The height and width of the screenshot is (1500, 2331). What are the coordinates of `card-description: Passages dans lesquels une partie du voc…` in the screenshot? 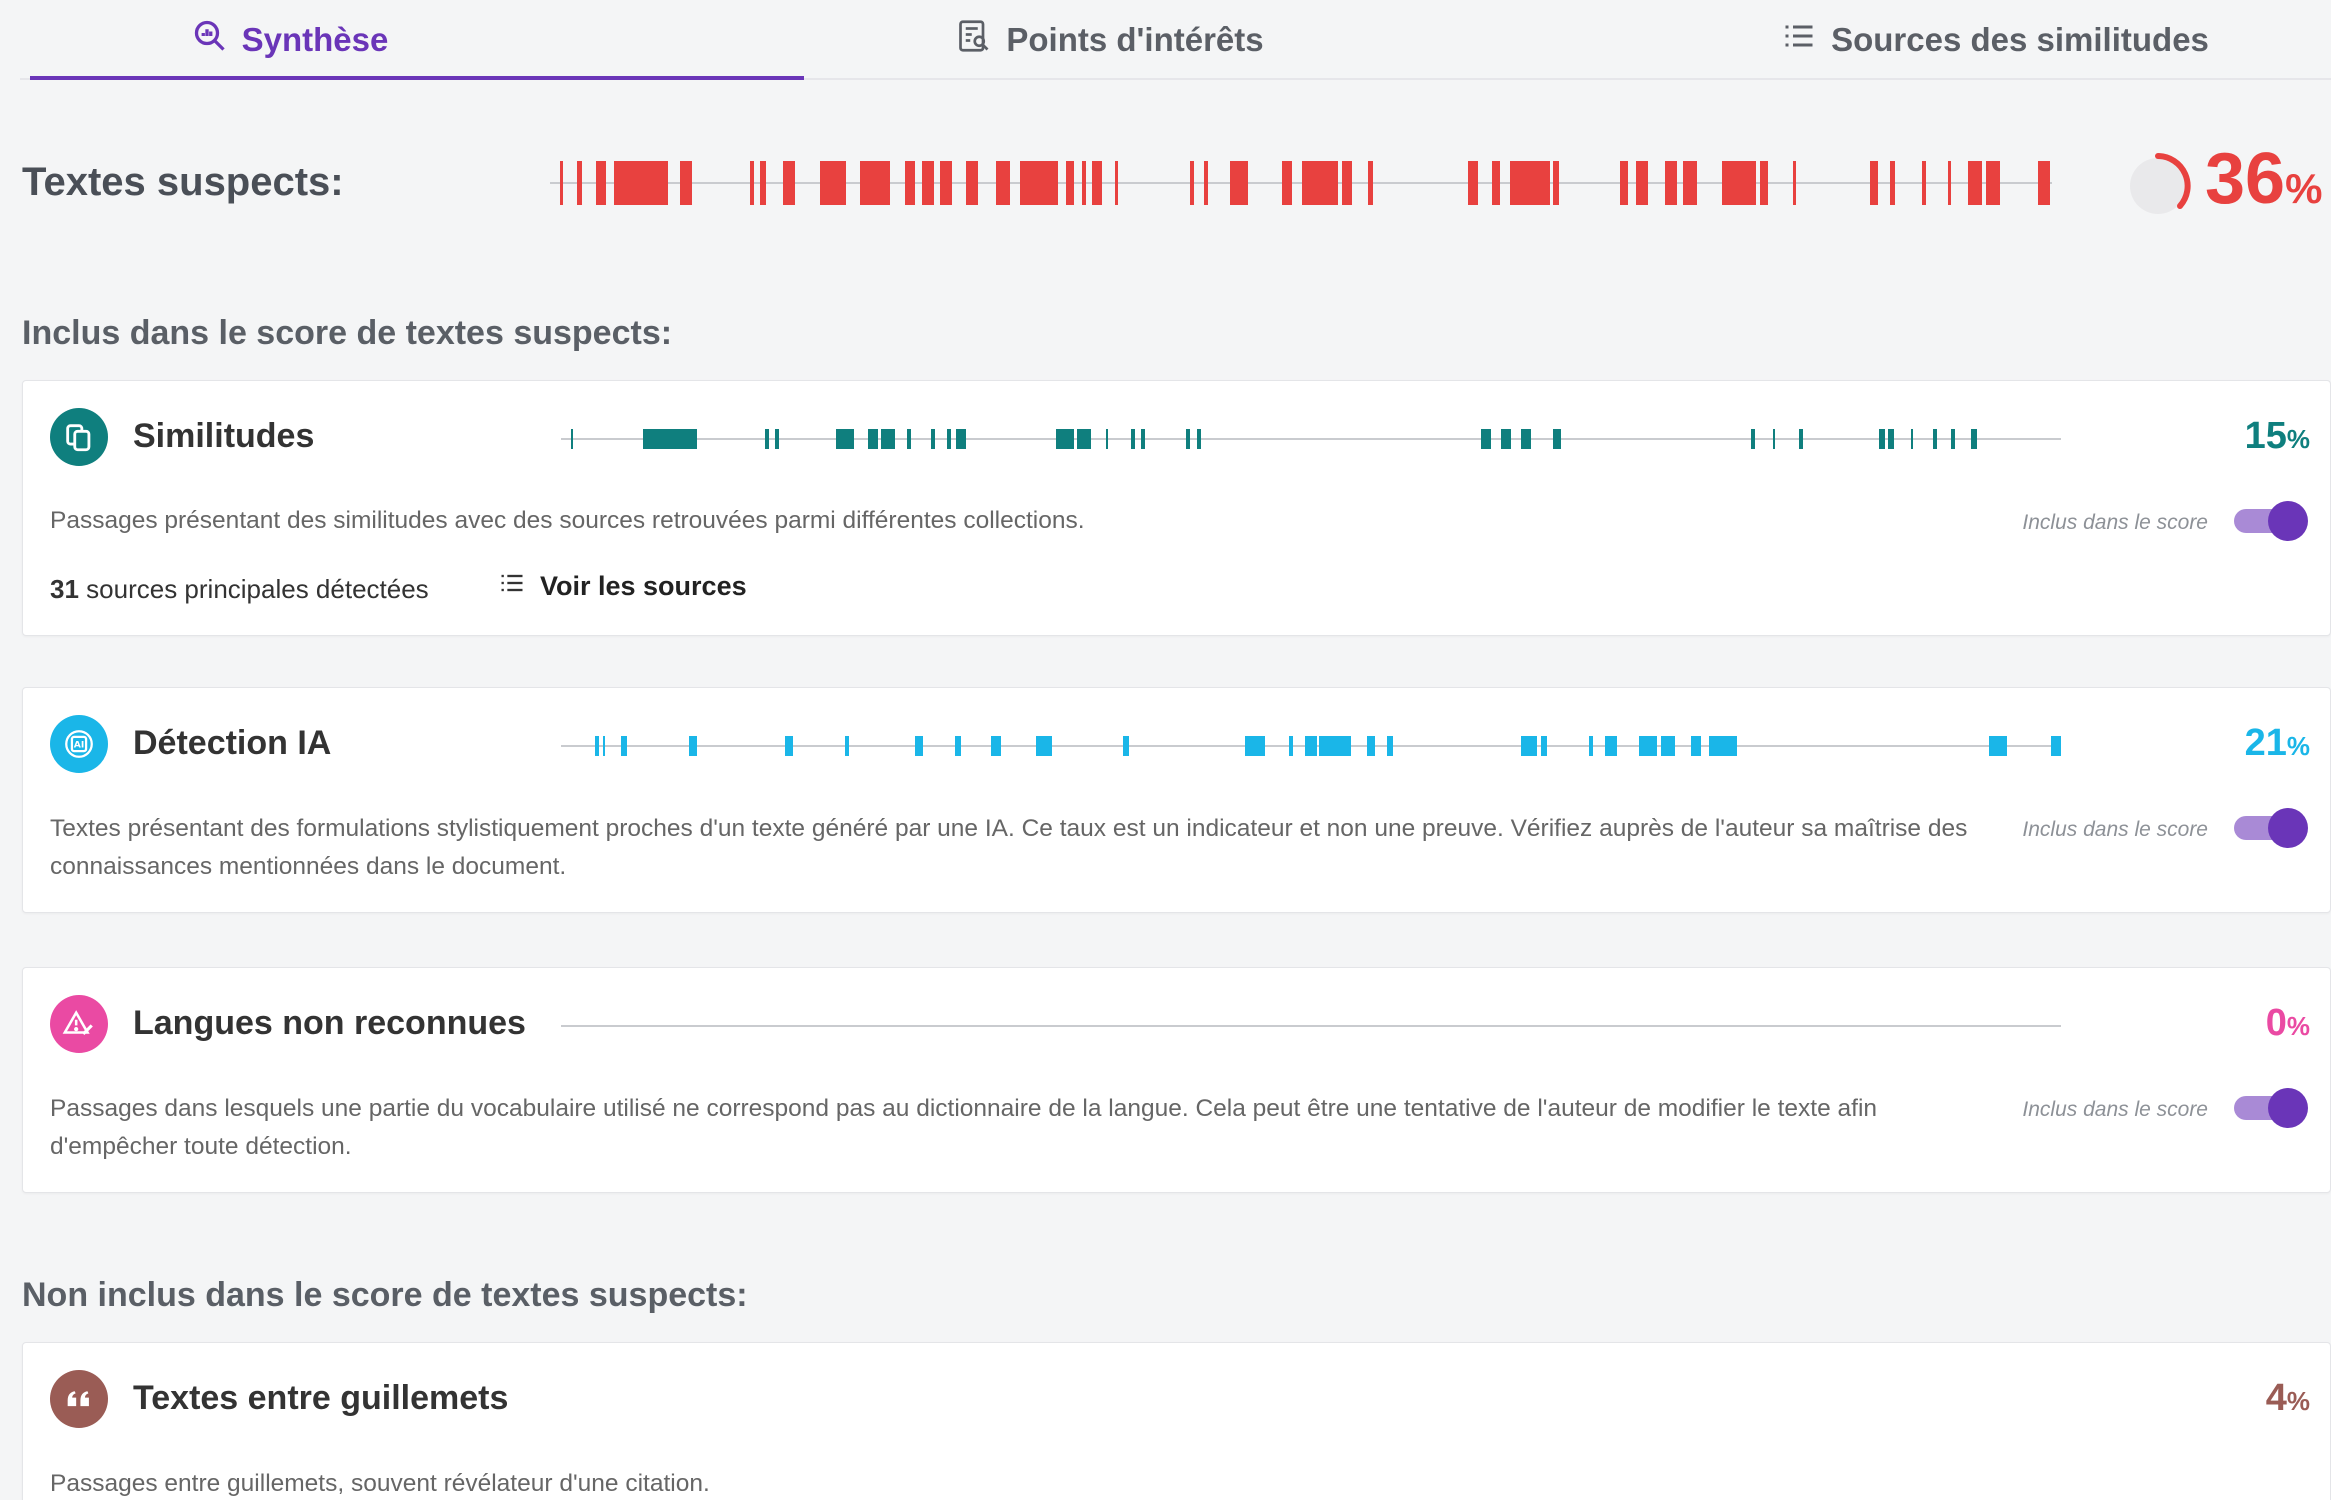 It's located at (964, 1127).